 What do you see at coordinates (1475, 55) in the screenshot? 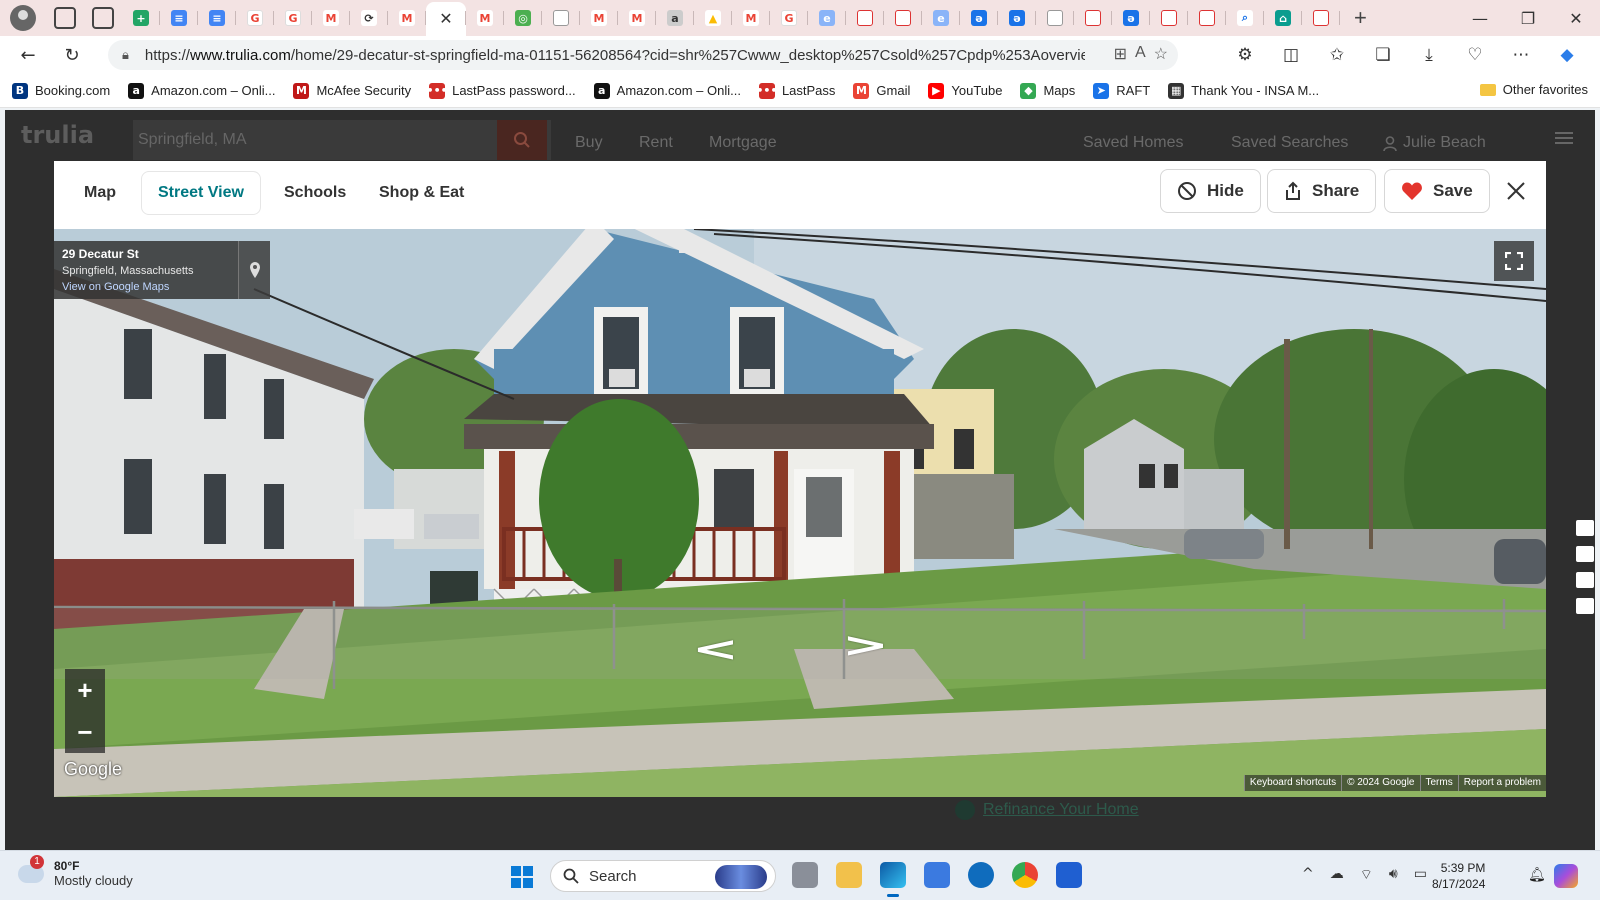
I see `browser-essentials-icon: ♡` at bounding box center [1475, 55].